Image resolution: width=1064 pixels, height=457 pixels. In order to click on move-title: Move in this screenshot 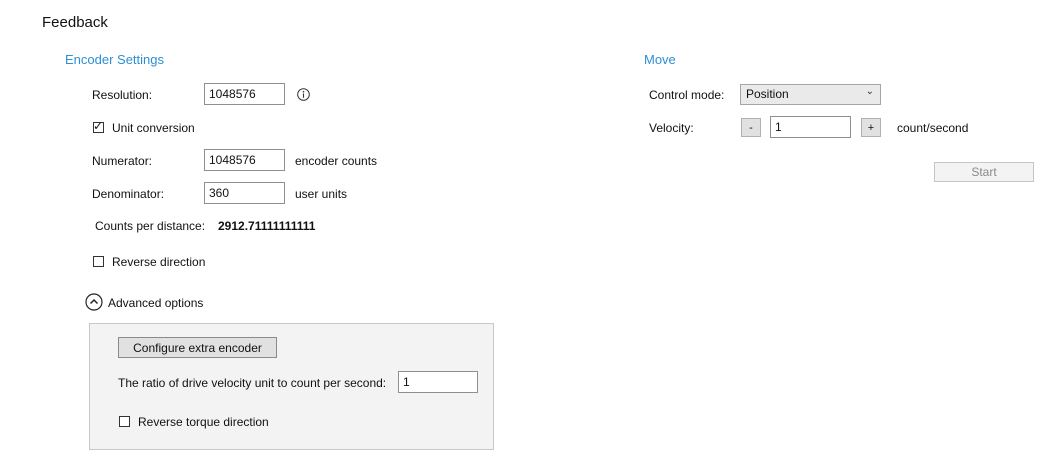, I will do `click(660, 59)`.